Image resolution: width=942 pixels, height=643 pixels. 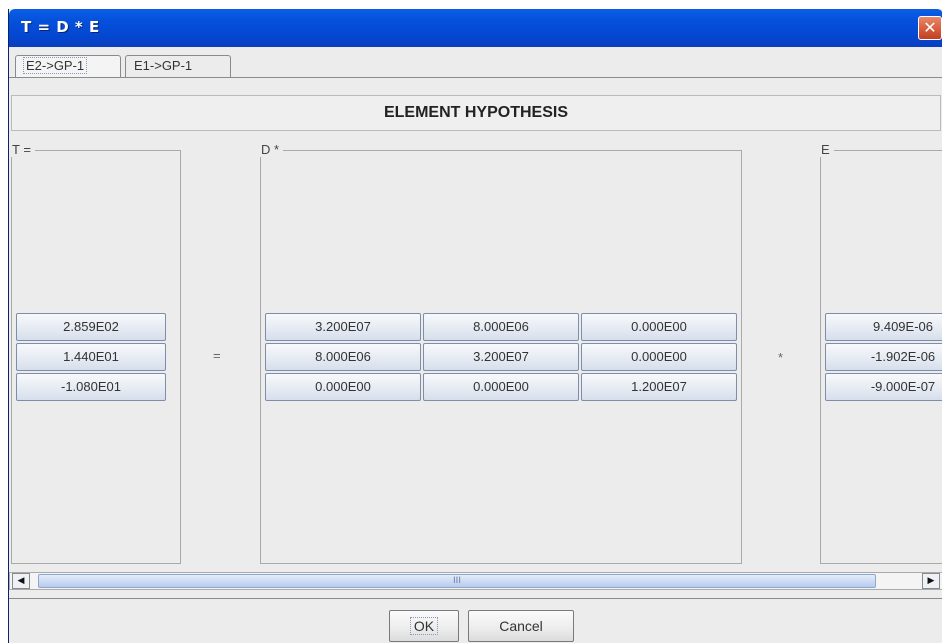 I want to click on multiply-operator: *, so click(x=781, y=357).